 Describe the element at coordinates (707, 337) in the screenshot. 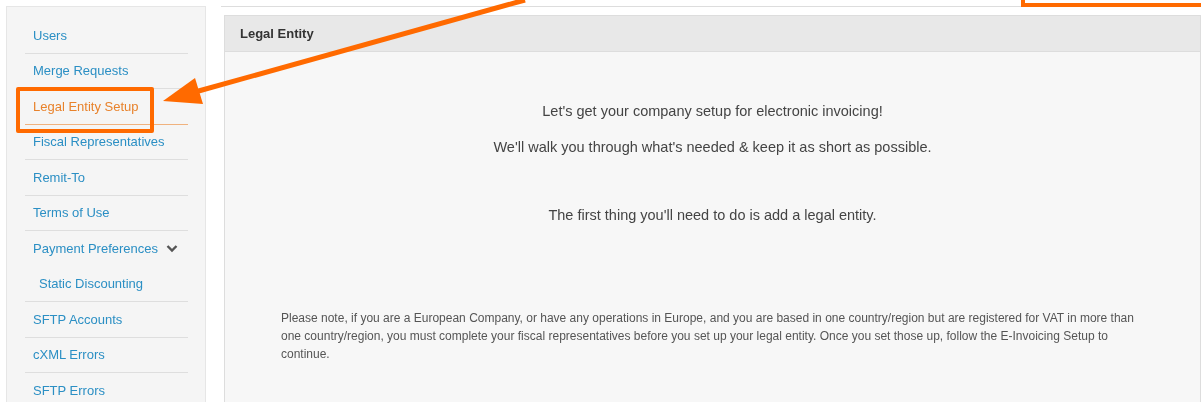

I see `note-text: Please note, if you are a European Company, or have any operations in Europe, and you are based in one country/region but are registered for VAT in more than one country/region, you must complete your fiscal representatives before you set up your legal entity. Once you set those up, follow the E-Invoicing Setup to continue.` at that location.